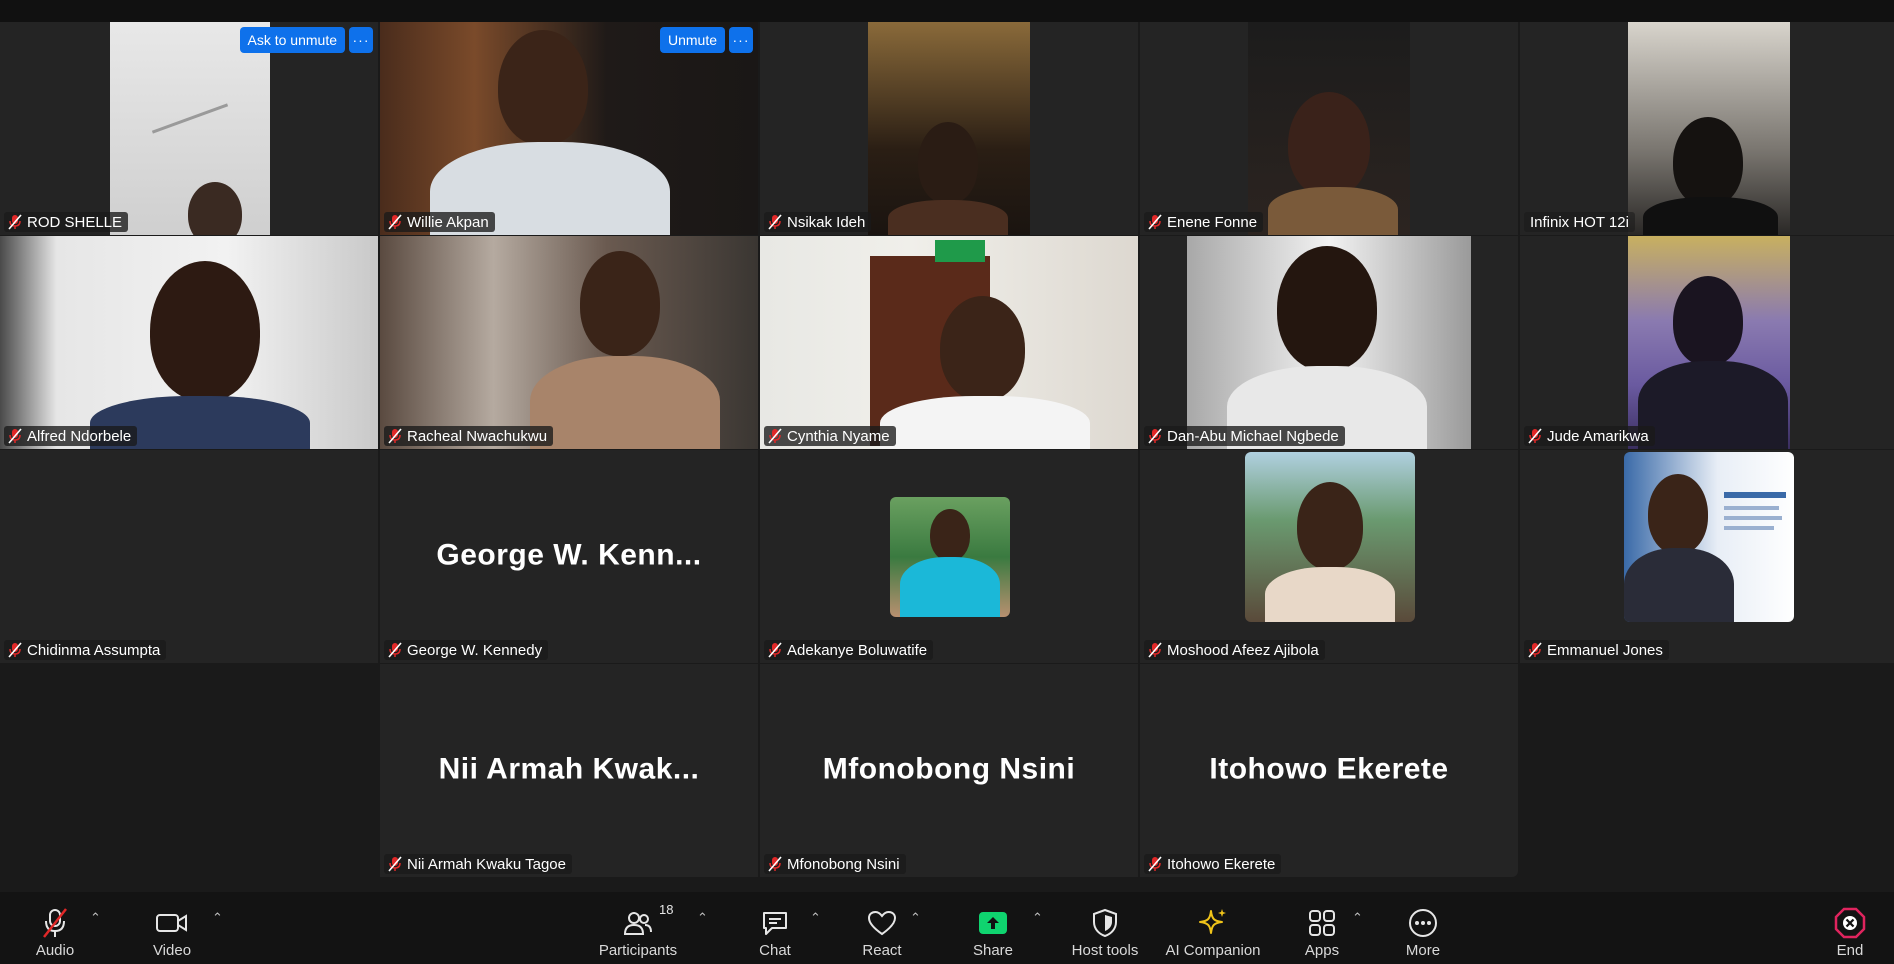  Describe the element at coordinates (95, 918) in the screenshot. I see `audio-options-caret-icon: ⌃` at that location.